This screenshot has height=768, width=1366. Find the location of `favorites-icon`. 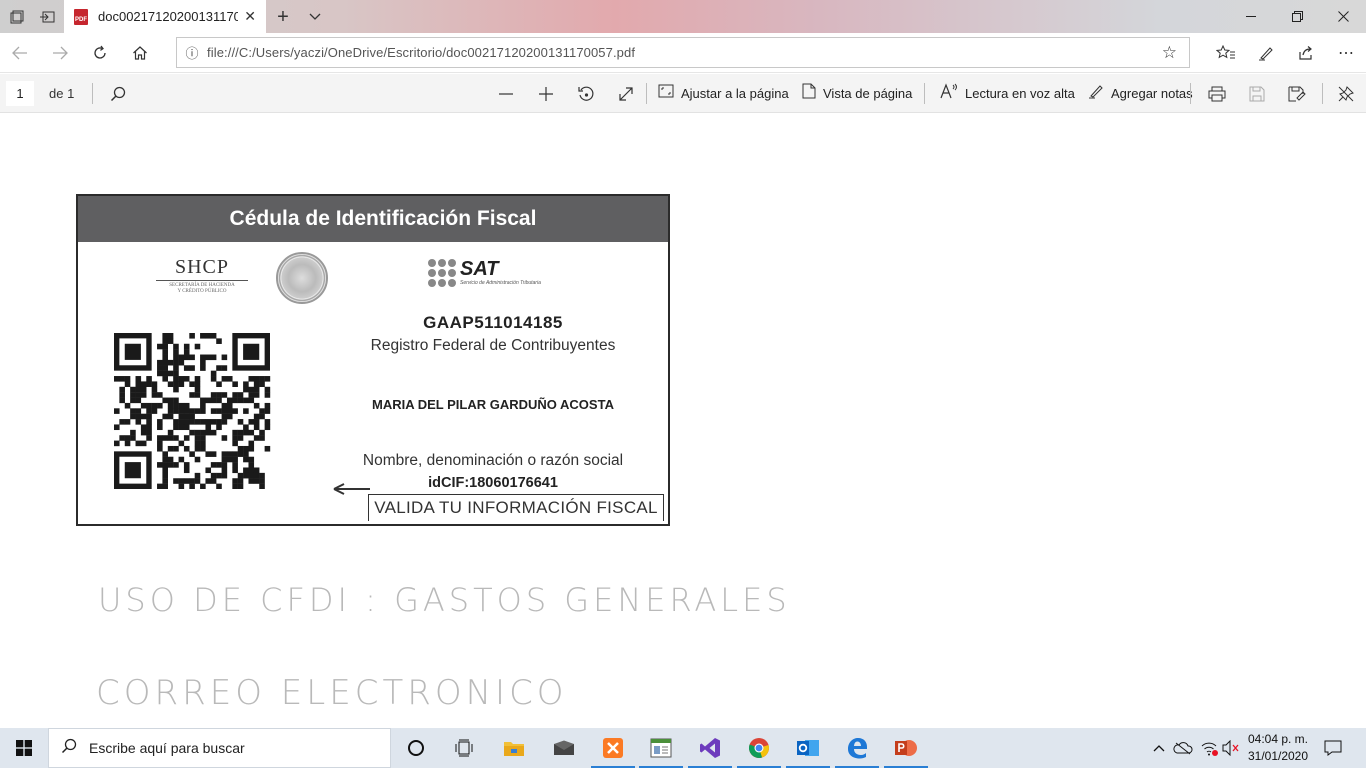

favorites-icon is located at coordinates (1226, 53).